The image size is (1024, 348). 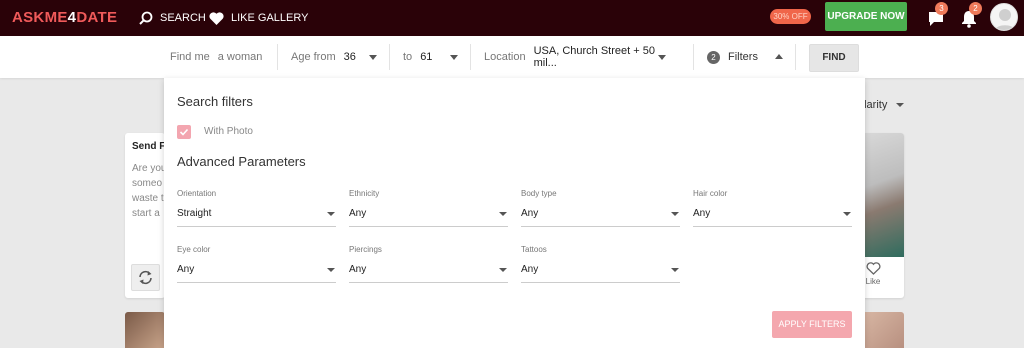 I want to click on messages-count-badge: 3, so click(x=941, y=8).